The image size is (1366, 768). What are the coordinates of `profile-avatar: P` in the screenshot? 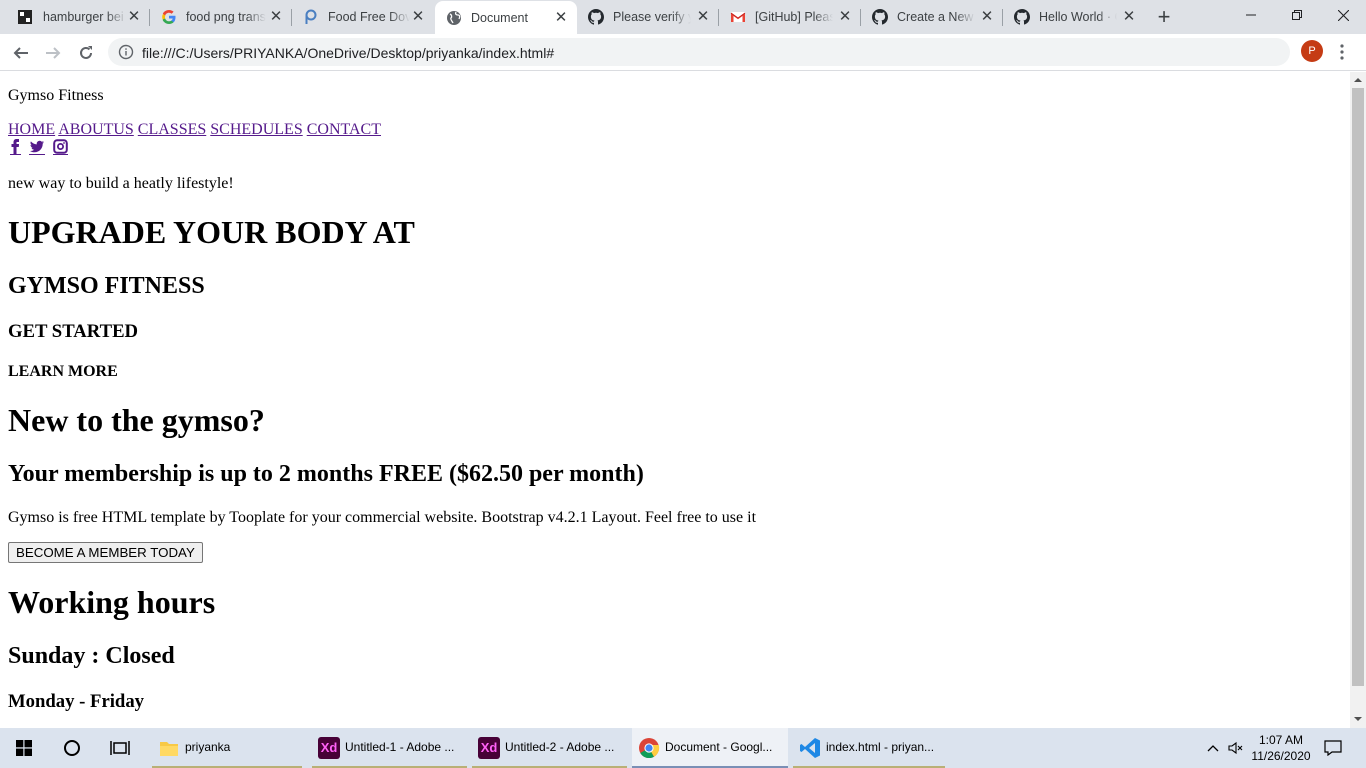 It's located at (1312, 51).